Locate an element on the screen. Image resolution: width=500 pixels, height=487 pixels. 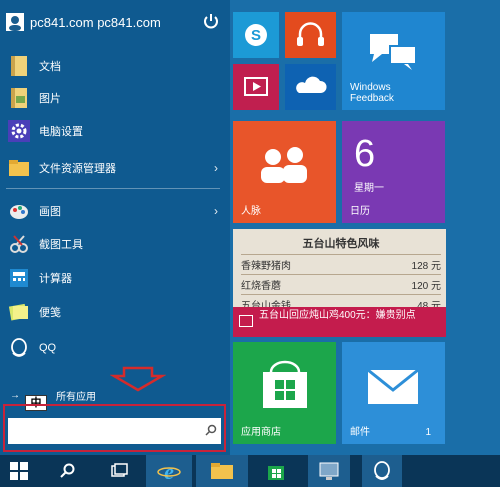
documents-icon is located at coordinates (19, 66).